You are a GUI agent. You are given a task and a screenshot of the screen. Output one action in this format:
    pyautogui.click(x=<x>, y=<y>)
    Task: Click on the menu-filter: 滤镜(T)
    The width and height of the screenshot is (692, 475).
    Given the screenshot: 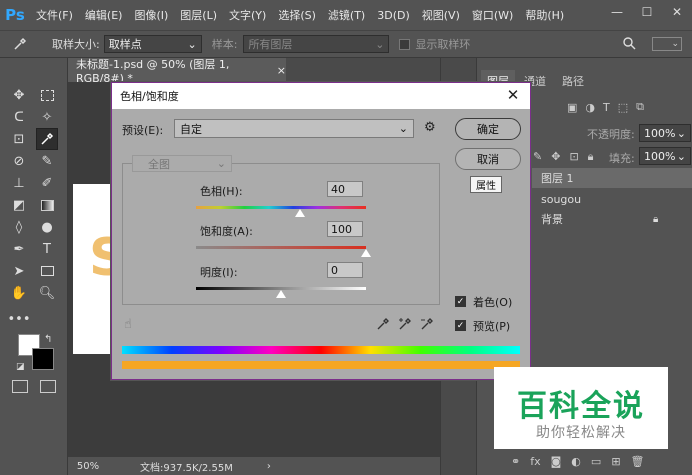 What is the action you would take?
    pyautogui.click(x=346, y=15)
    